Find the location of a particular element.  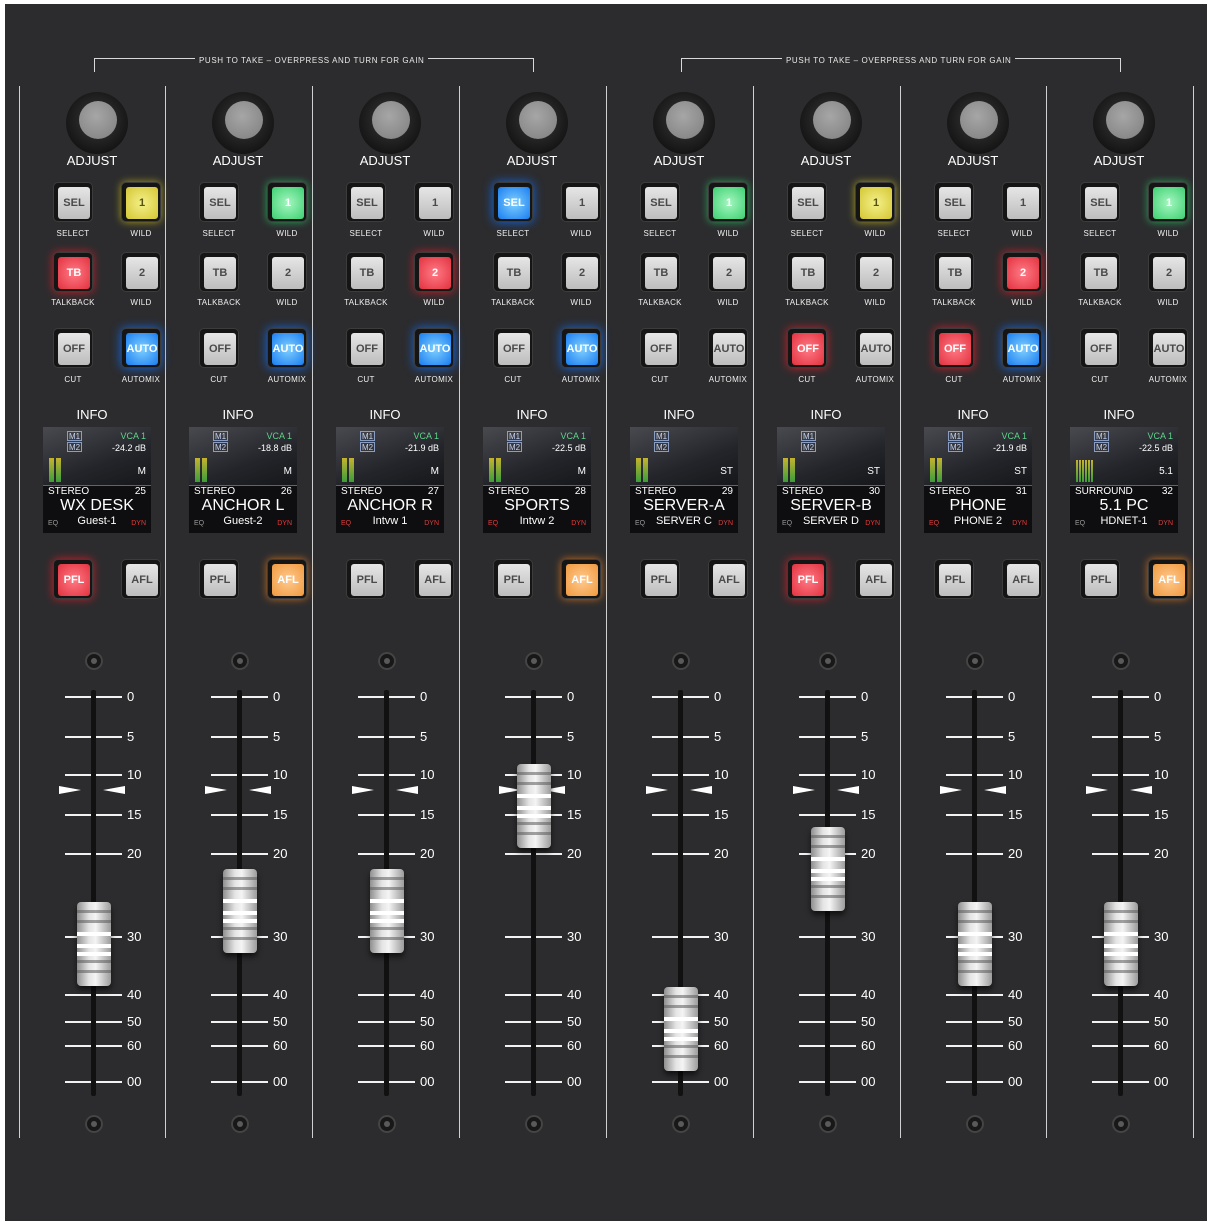

talkback-button-face: TB is located at coordinates (661, 273).